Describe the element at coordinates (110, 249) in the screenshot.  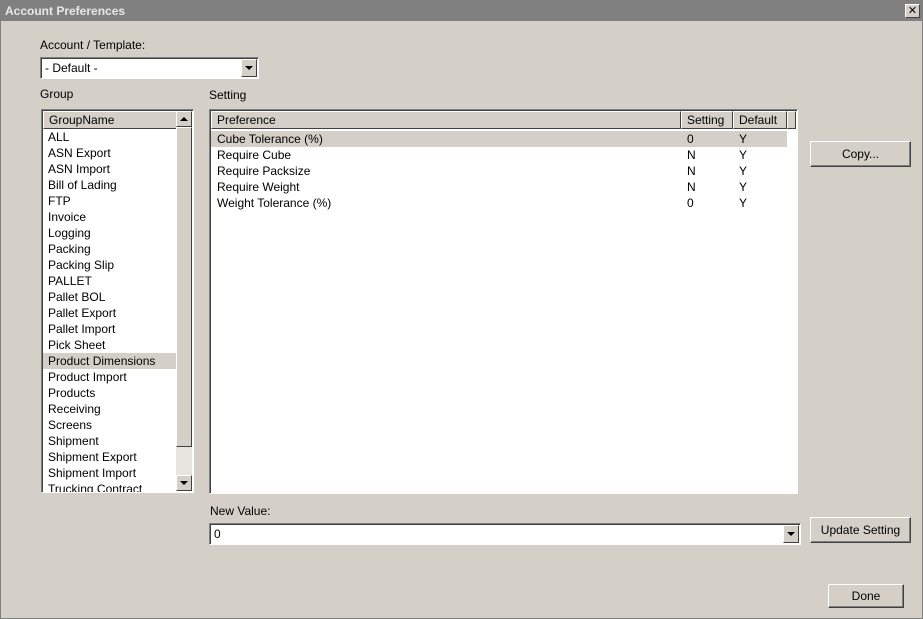
I see `group-list-item: Packing` at that location.